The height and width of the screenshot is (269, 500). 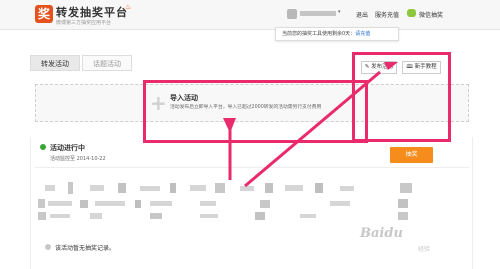 What do you see at coordinates (424, 249) in the screenshot?
I see `watermark-sub: 经验` at bounding box center [424, 249].